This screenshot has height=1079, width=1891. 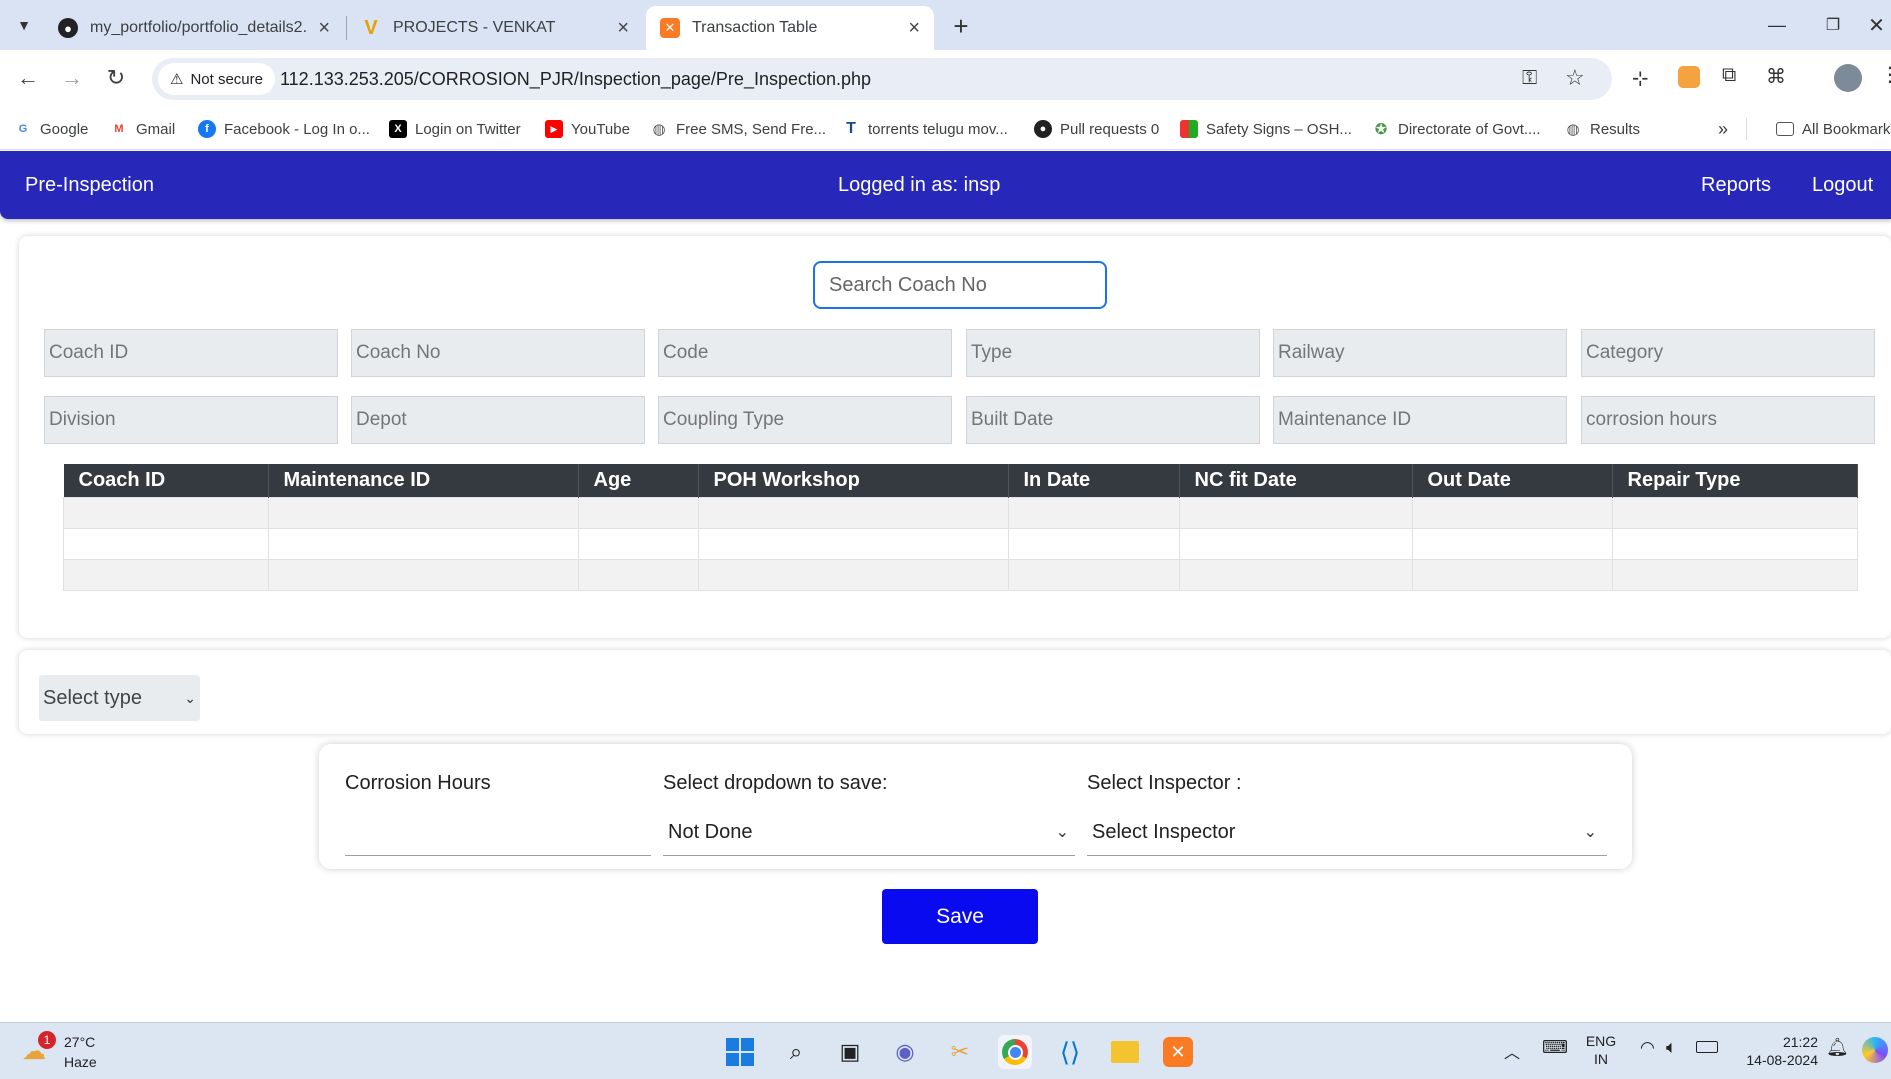 I want to click on tab-manager-icon: ⧉, so click(x=1729, y=75).